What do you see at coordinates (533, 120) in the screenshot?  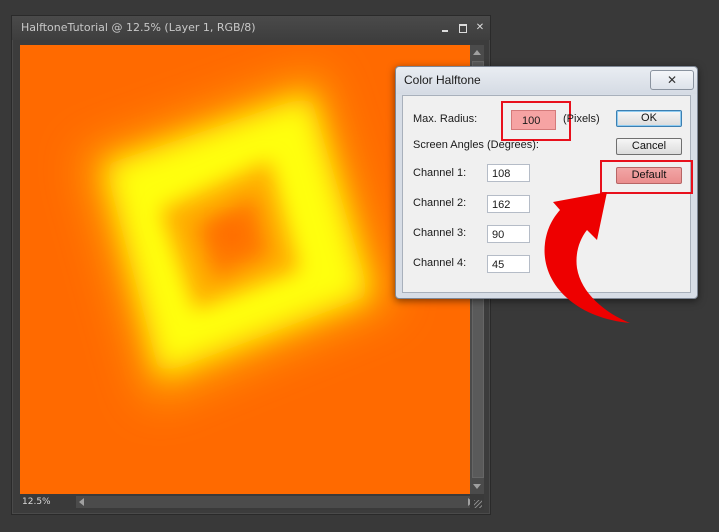 I see `max-radius-input: 100` at bounding box center [533, 120].